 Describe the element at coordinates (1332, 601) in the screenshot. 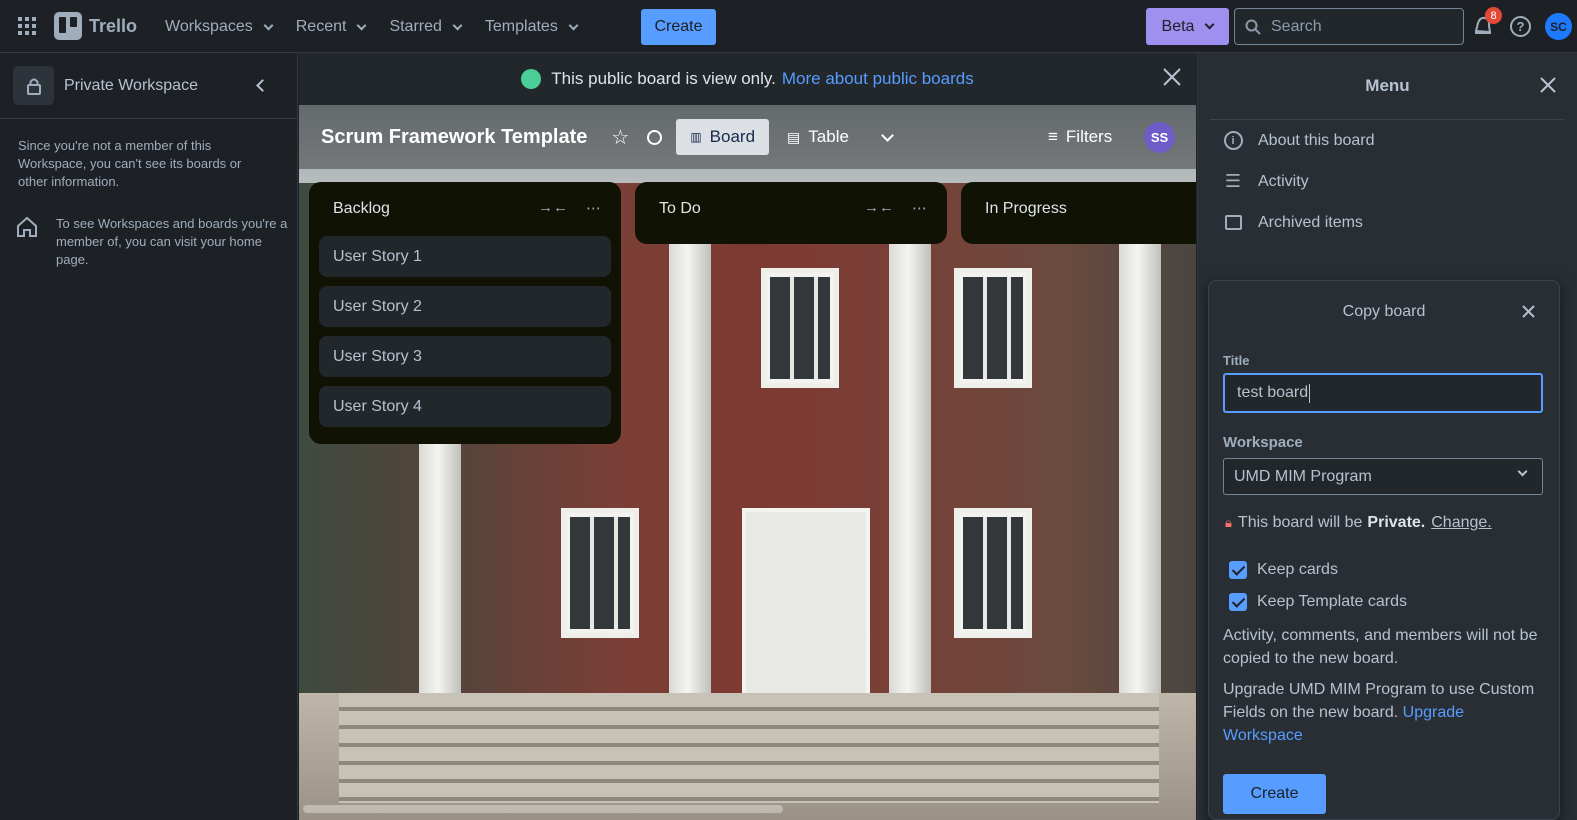

I see `keep-template-cards-label: Keep Template cards` at that location.